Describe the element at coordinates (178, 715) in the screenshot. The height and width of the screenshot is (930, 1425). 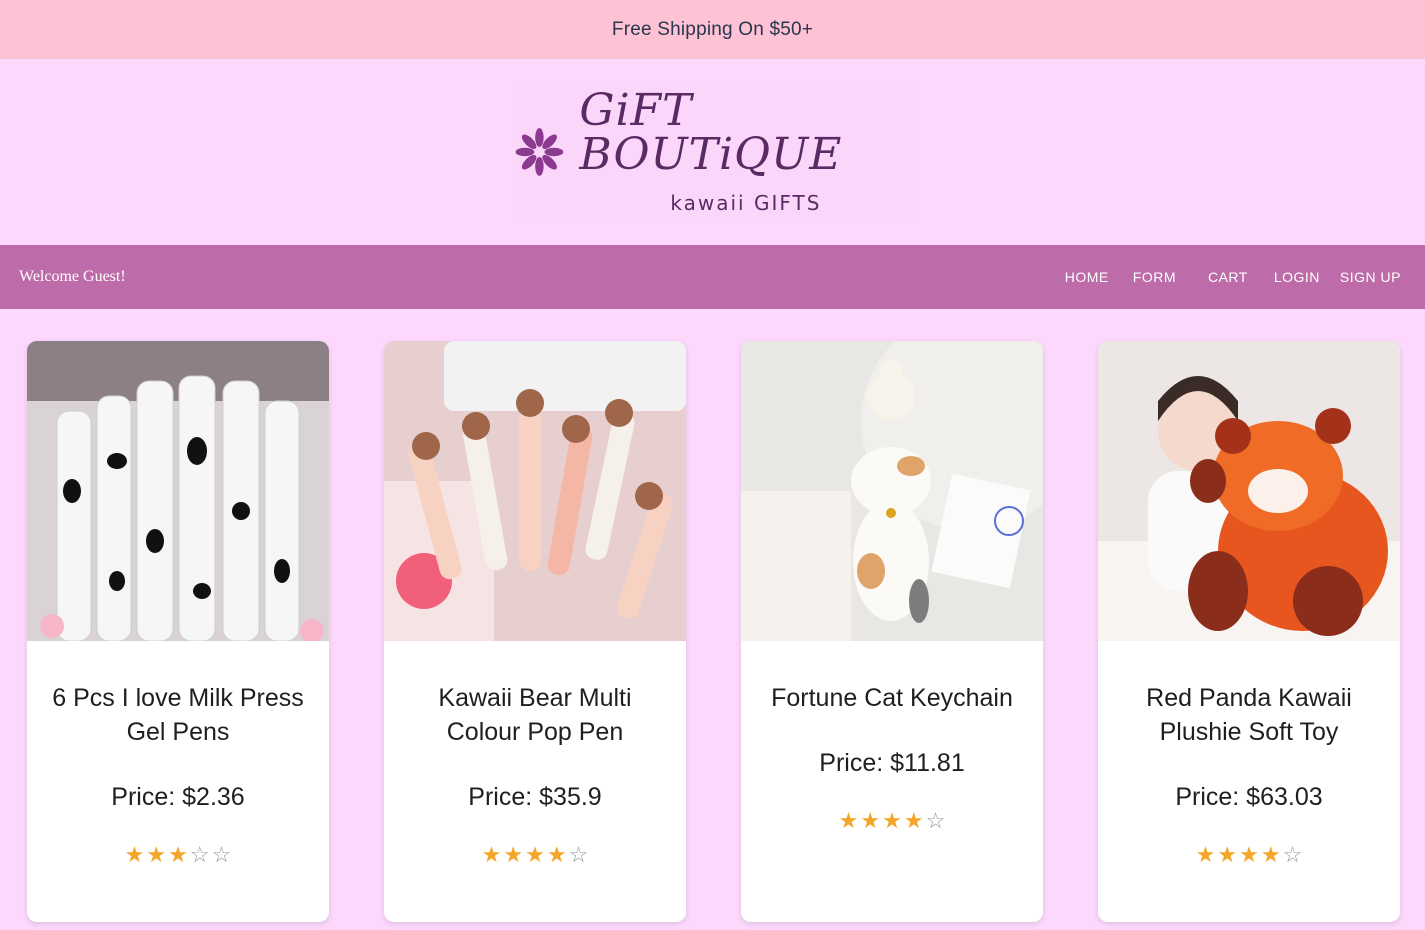
I see `product-title: 6 Pcs I love Milk Press Gel Pens` at that location.